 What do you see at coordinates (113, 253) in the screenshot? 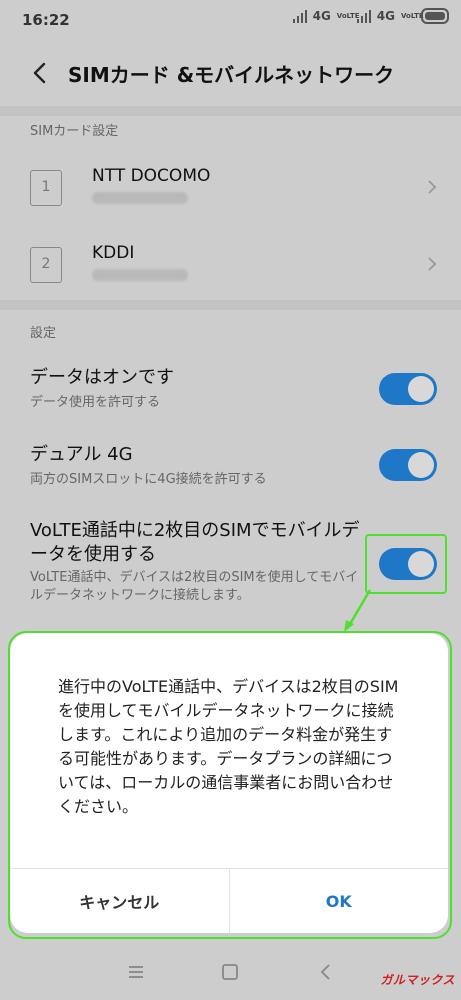
I see `sim-carrier-name: KDDI` at bounding box center [113, 253].